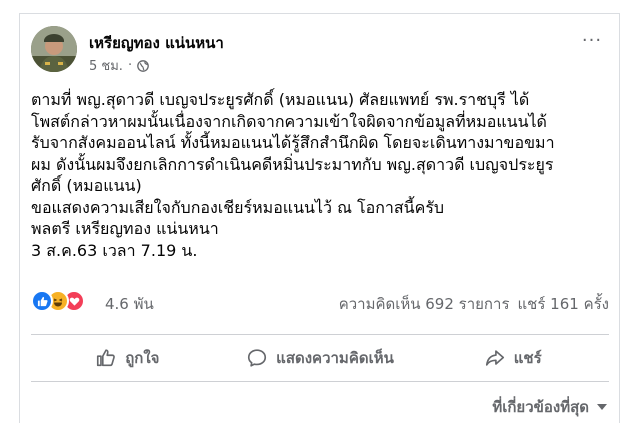 This screenshot has width=640, height=423. What do you see at coordinates (335, 358) in the screenshot?
I see `comment-label: แสดงความคิดเห็น` at bounding box center [335, 358].